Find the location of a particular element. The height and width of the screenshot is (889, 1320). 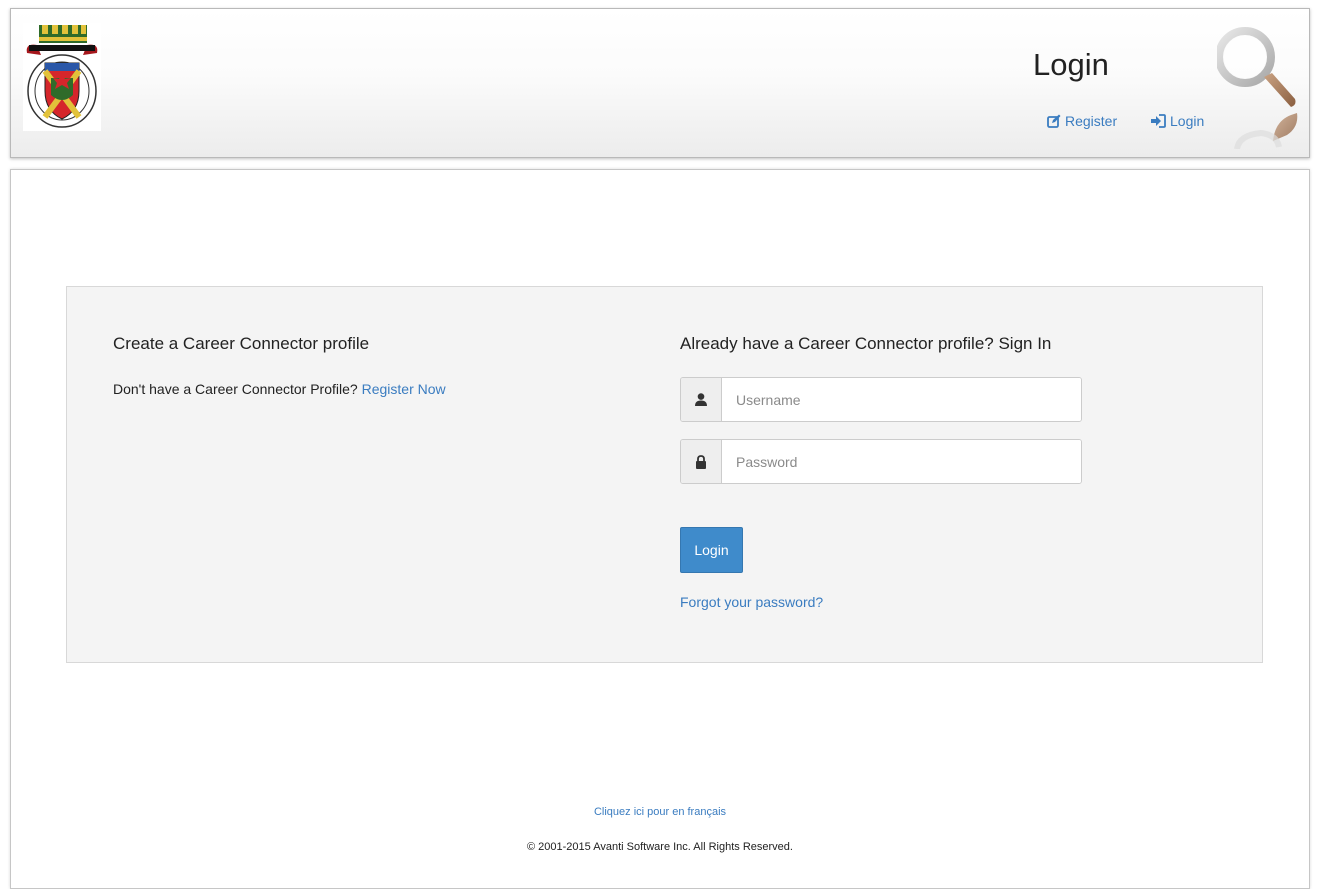

password-addon is located at coordinates (701, 461).